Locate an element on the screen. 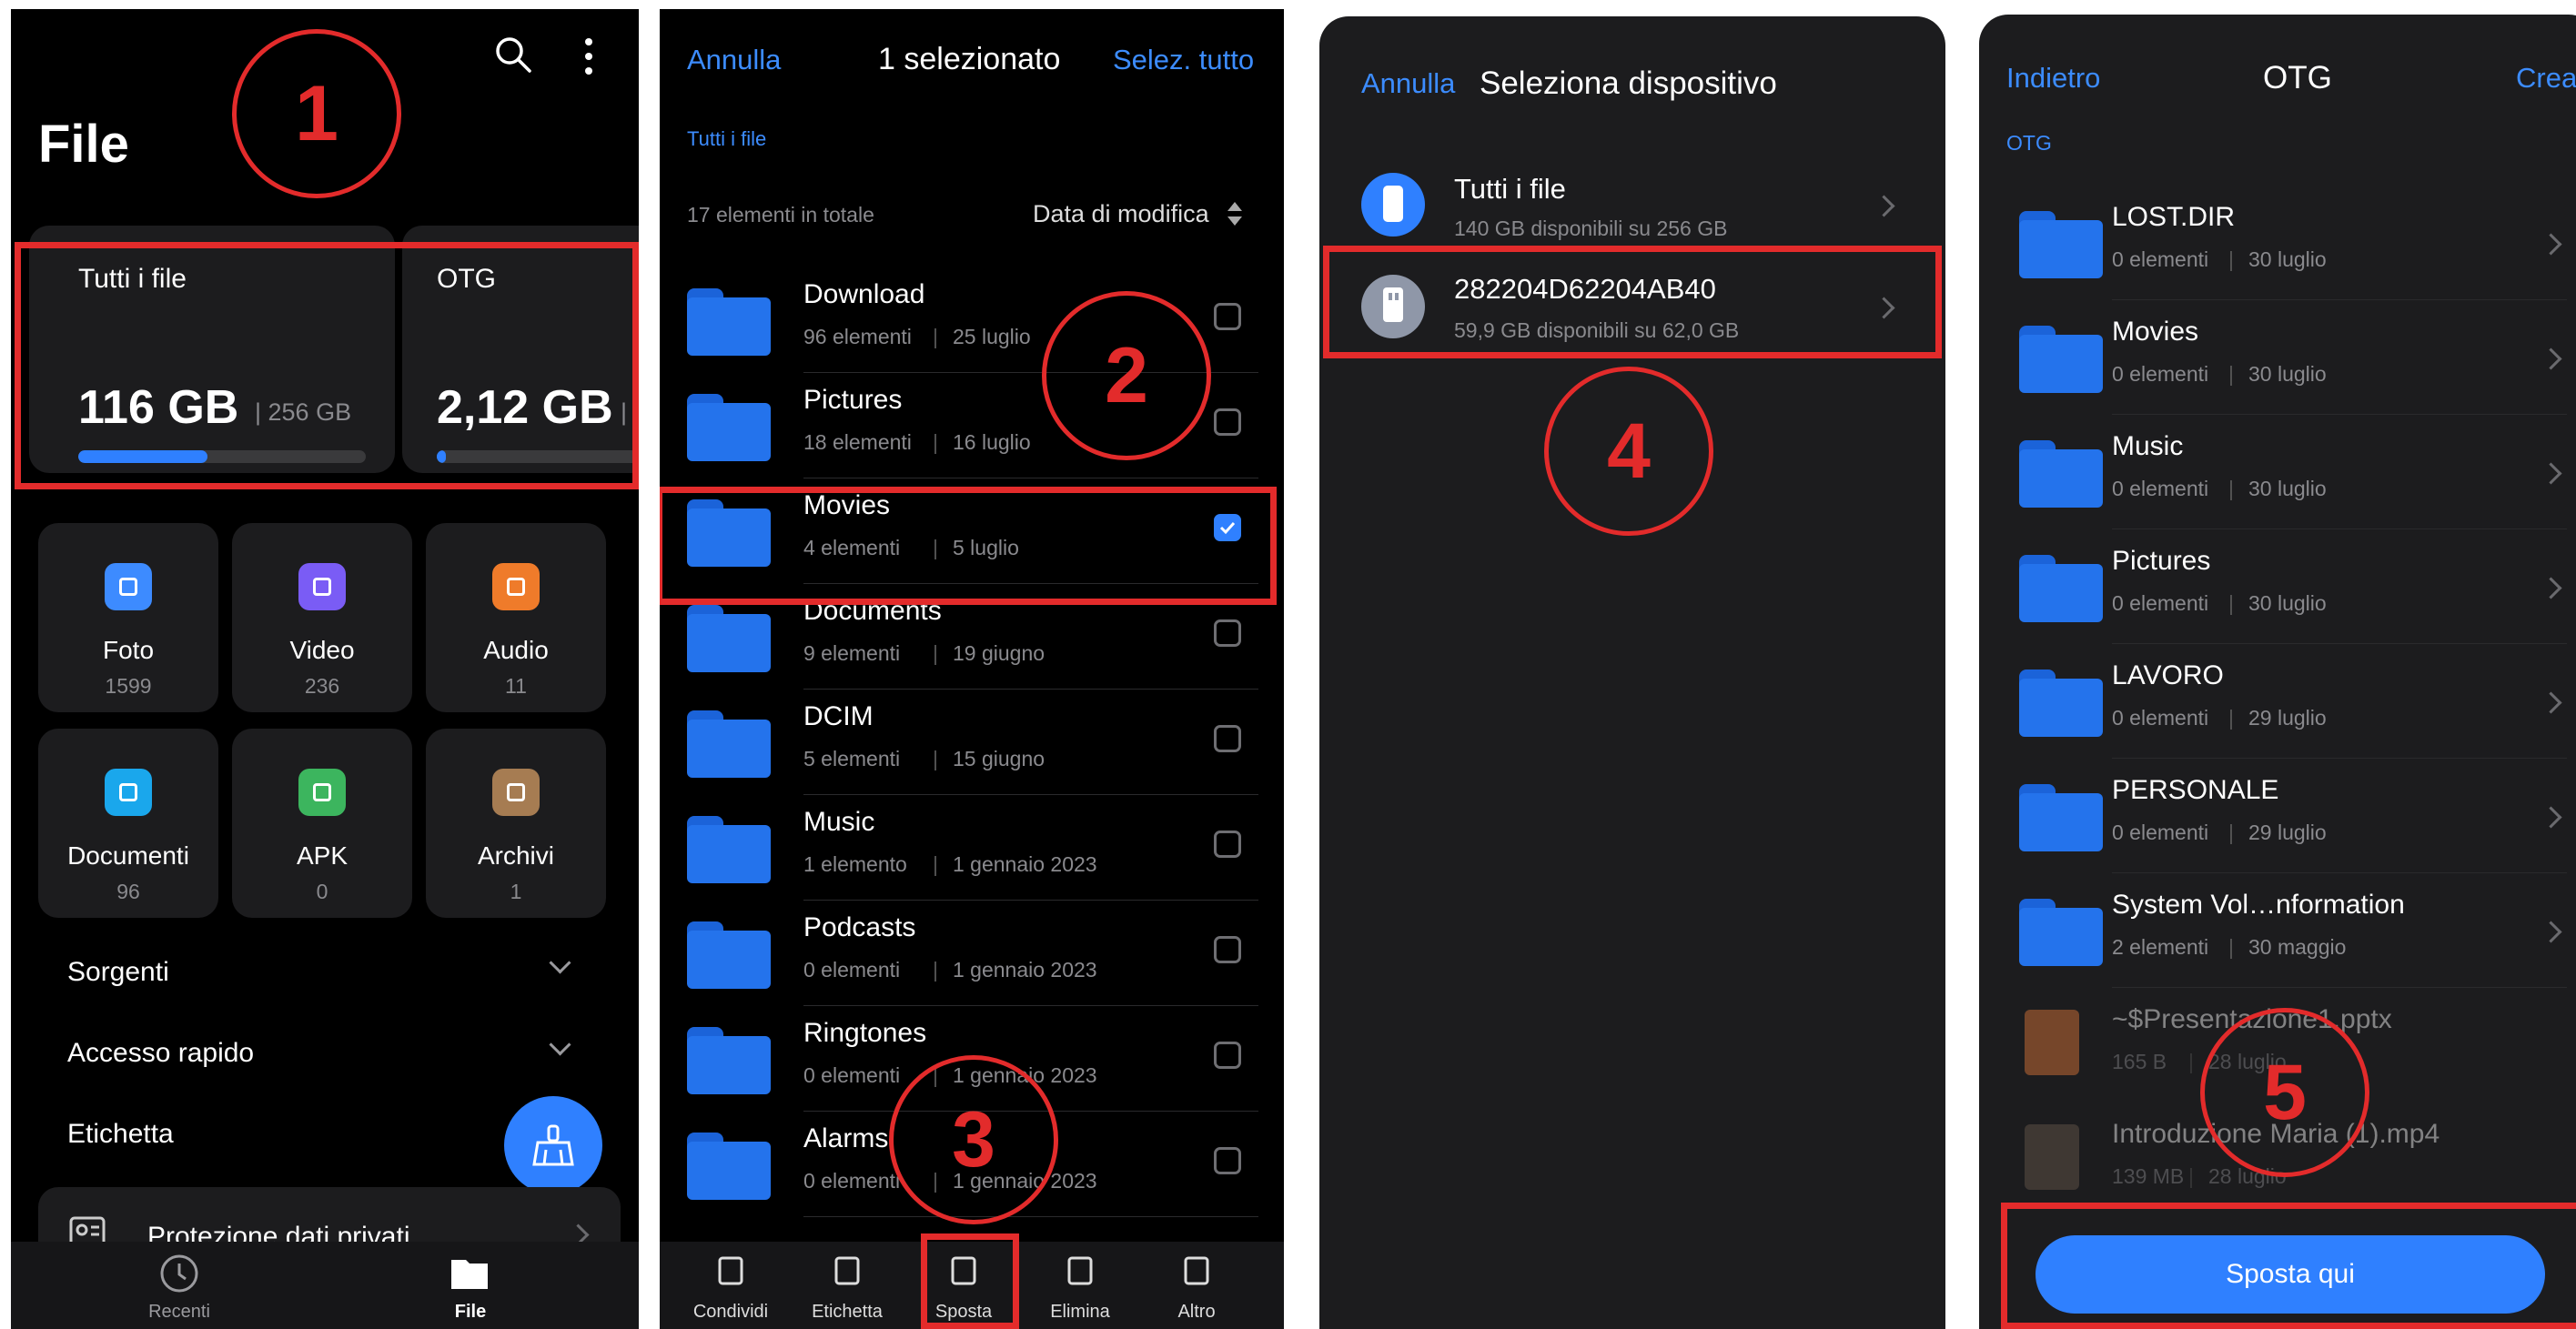 The width and height of the screenshot is (2576, 1329). folder-name: System Vol…nformation is located at coordinates (2258, 905).